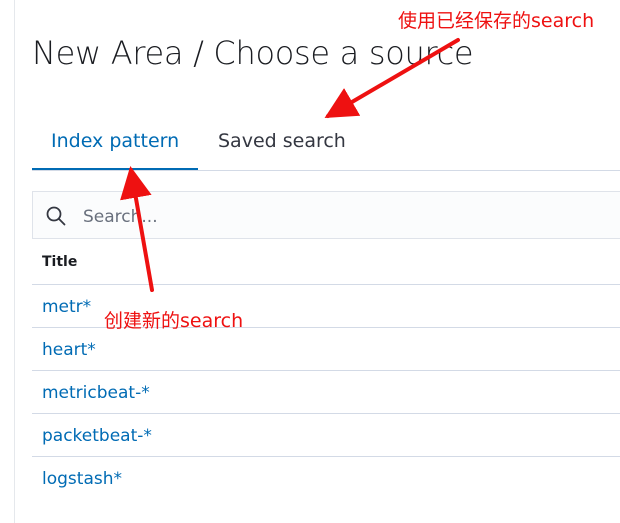  What do you see at coordinates (69, 350) in the screenshot?
I see `source-link: heart*` at bounding box center [69, 350].